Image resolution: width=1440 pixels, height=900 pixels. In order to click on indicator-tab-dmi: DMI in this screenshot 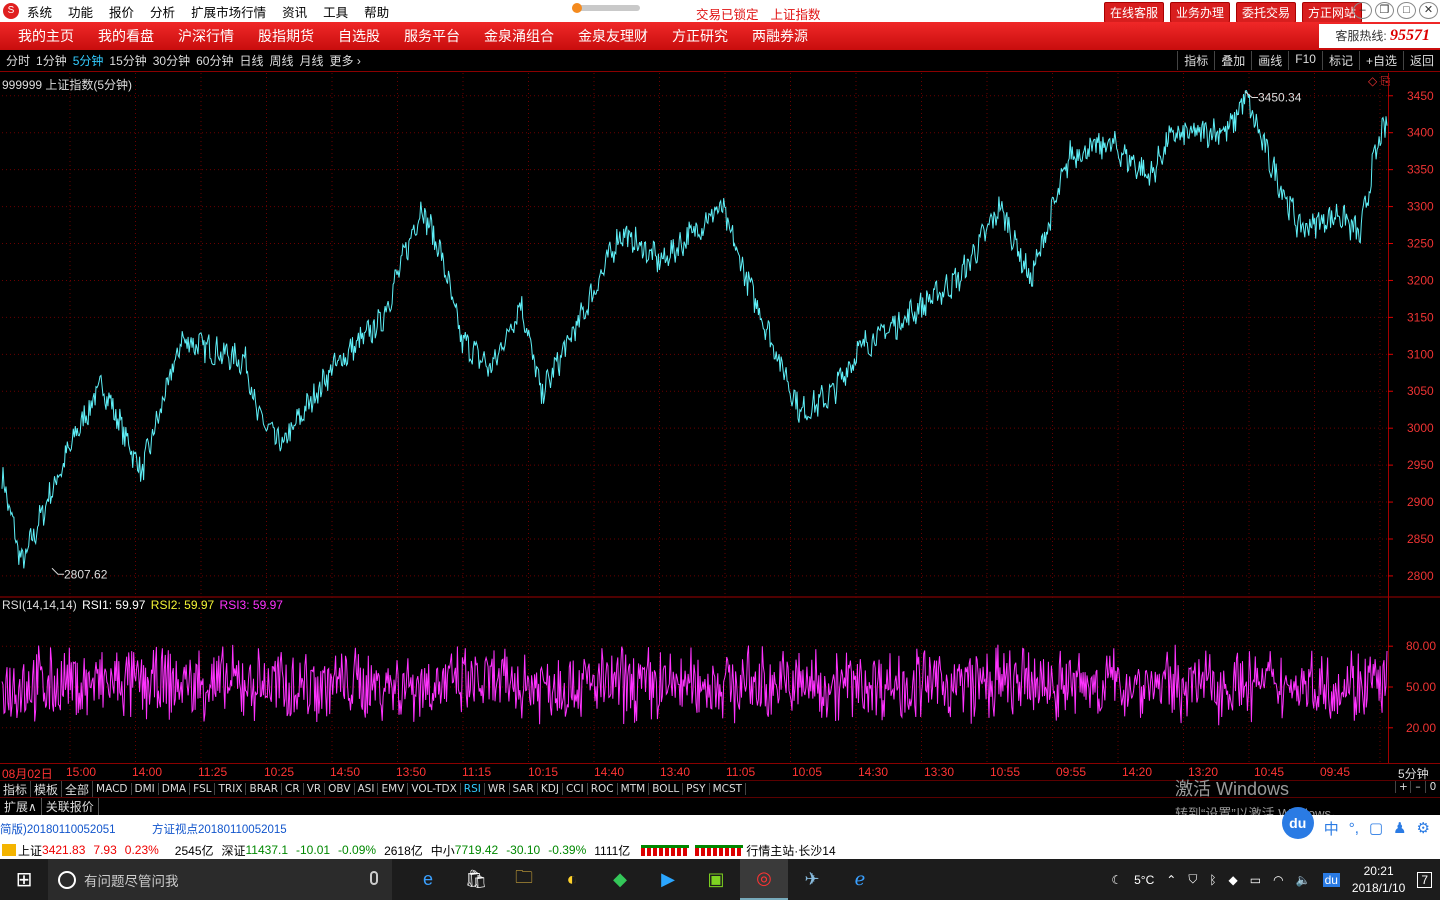, I will do `click(145, 789)`.